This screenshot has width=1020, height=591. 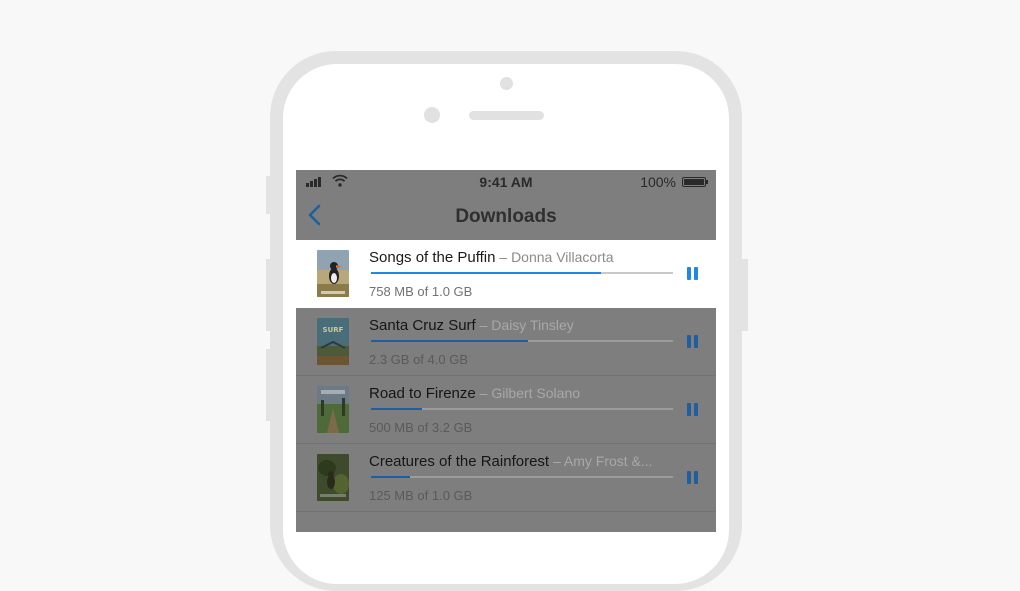 What do you see at coordinates (432, 115) in the screenshot?
I see `proximity-sensor` at bounding box center [432, 115].